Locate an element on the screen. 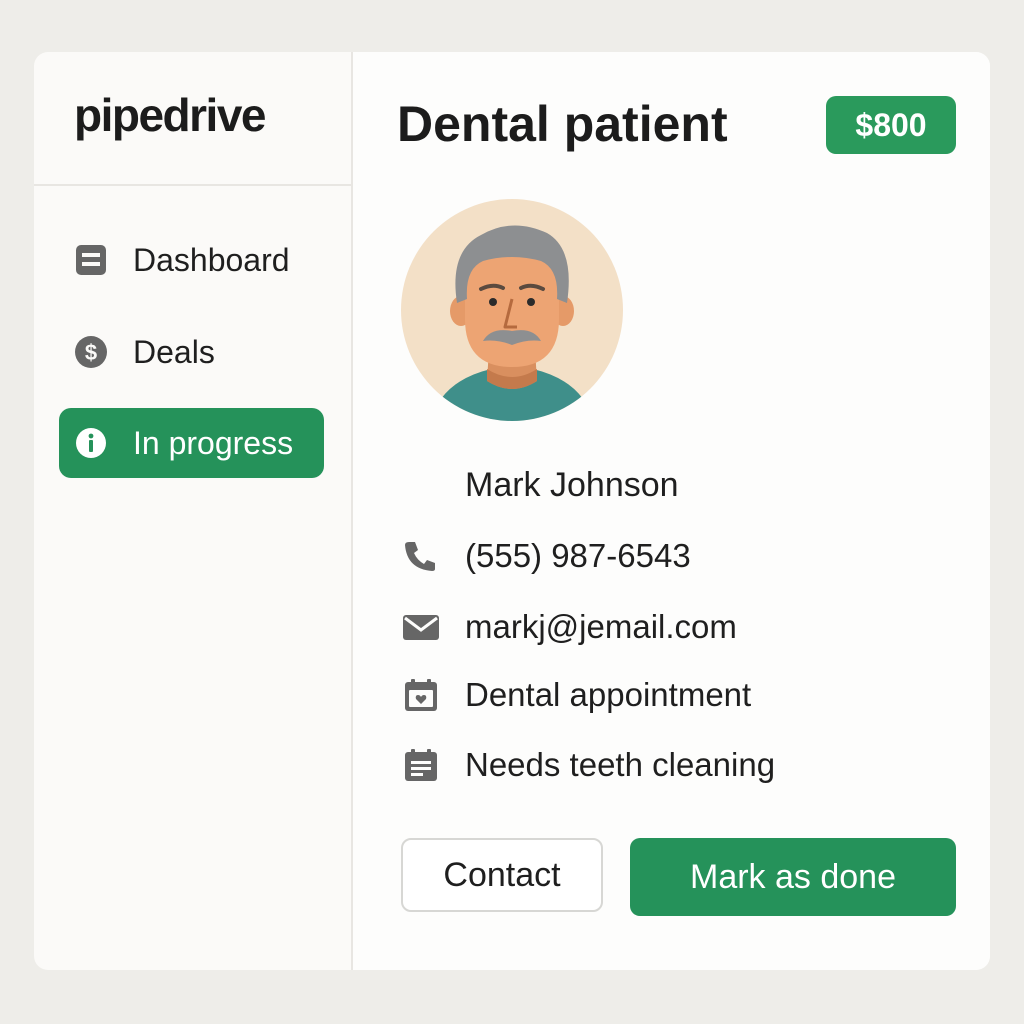  mark-as-done-button: Mark as done is located at coordinates (793, 877).